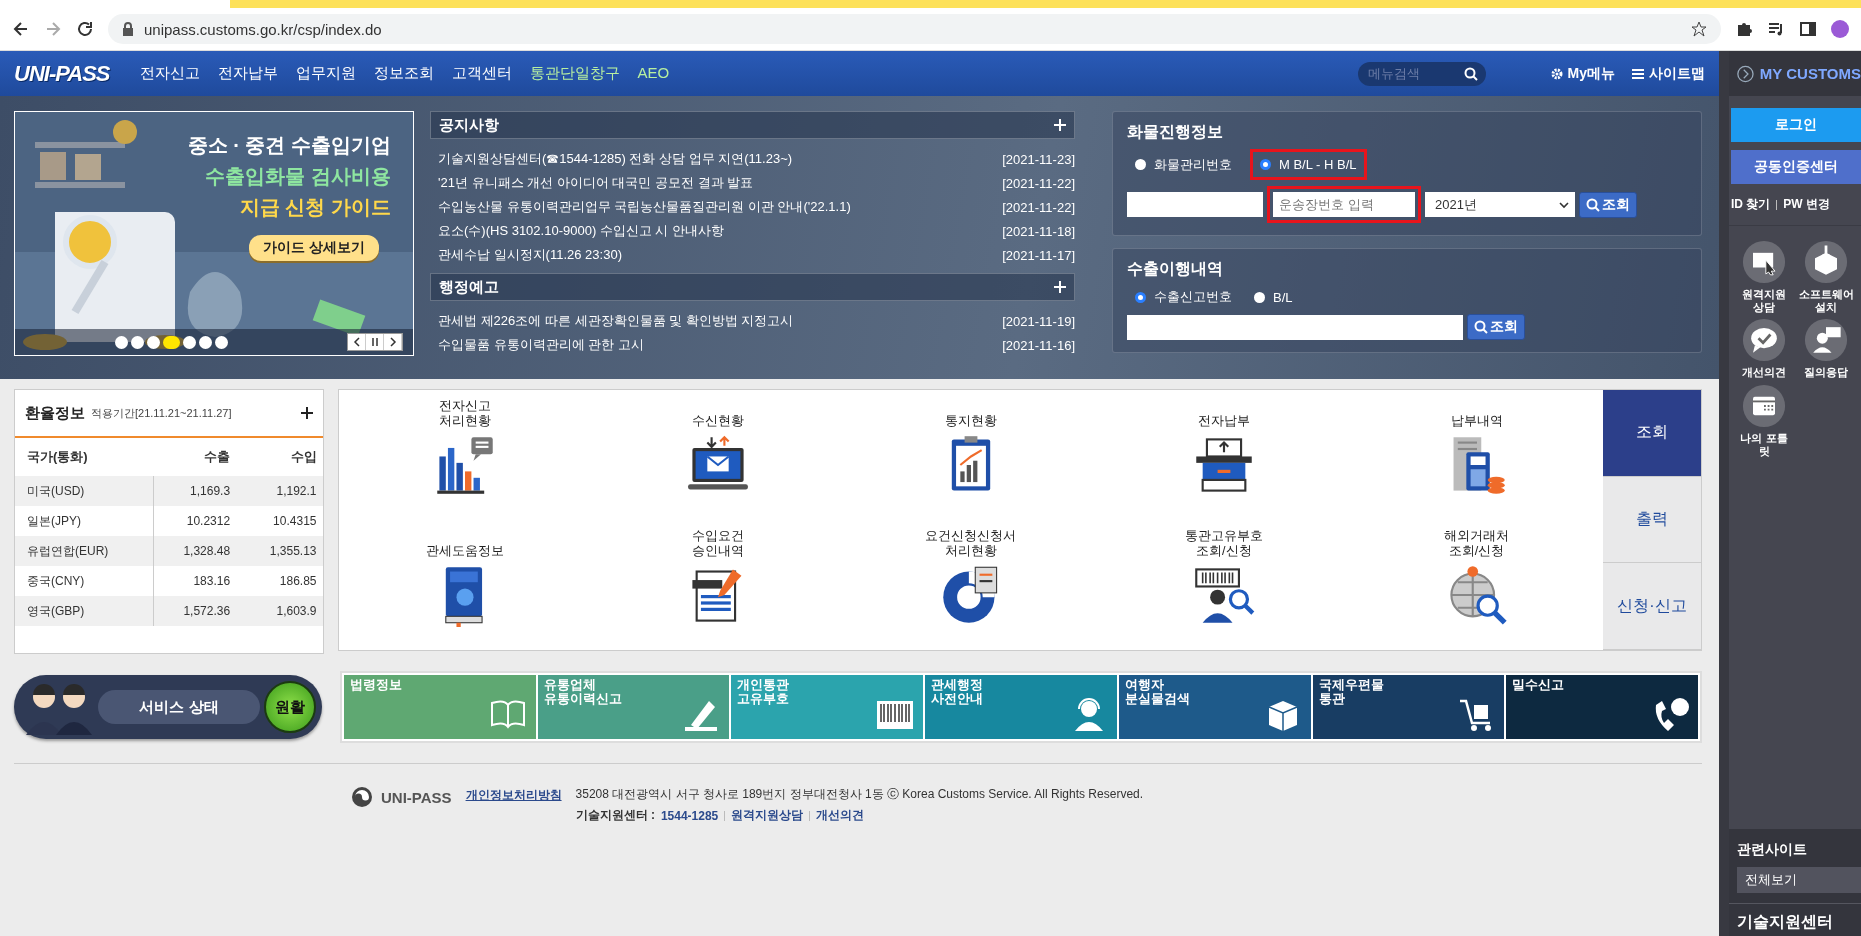  What do you see at coordinates (199, 521) in the screenshot?
I see `table-cell: 10.2312` at bounding box center [199, 521].